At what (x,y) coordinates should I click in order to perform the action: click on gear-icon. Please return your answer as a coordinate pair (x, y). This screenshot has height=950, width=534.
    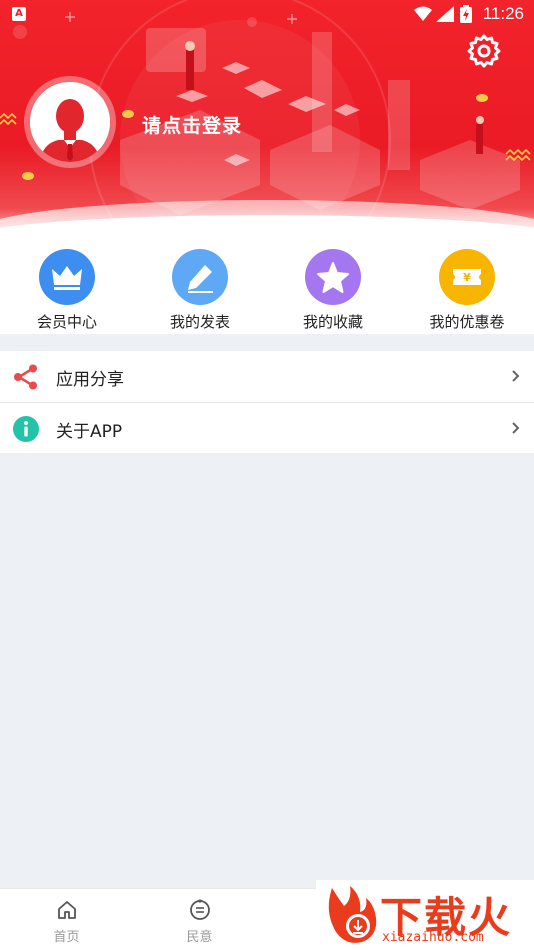
    Looking at the image, I should click on (484, 51).